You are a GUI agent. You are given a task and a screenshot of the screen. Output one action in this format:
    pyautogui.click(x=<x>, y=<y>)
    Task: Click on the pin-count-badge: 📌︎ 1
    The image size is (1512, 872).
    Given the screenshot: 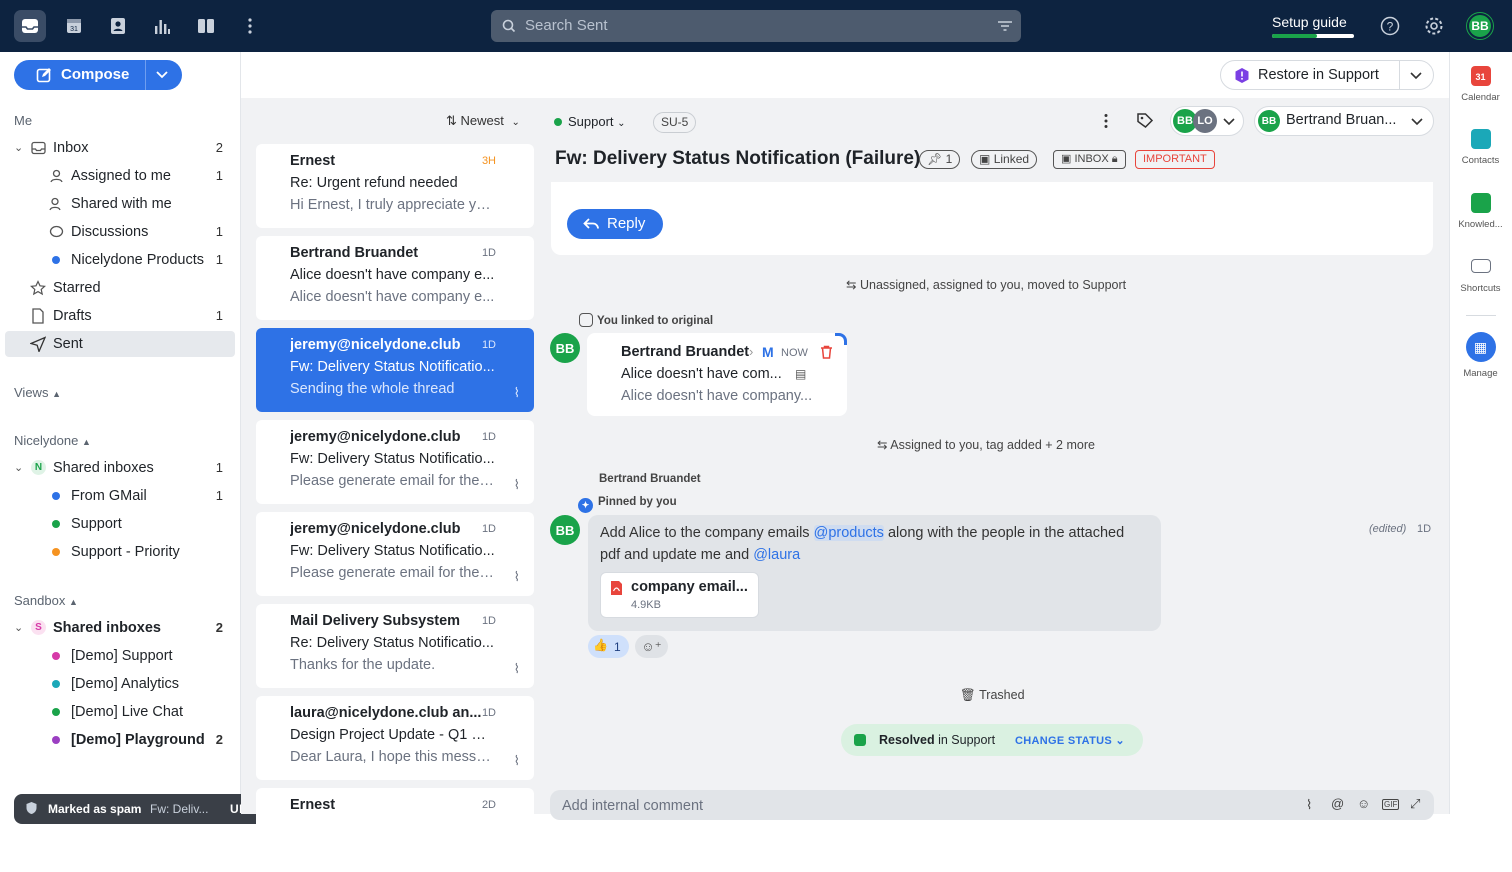 What is the action you would take?
    pyautogui.click(x=940, y=159)
    